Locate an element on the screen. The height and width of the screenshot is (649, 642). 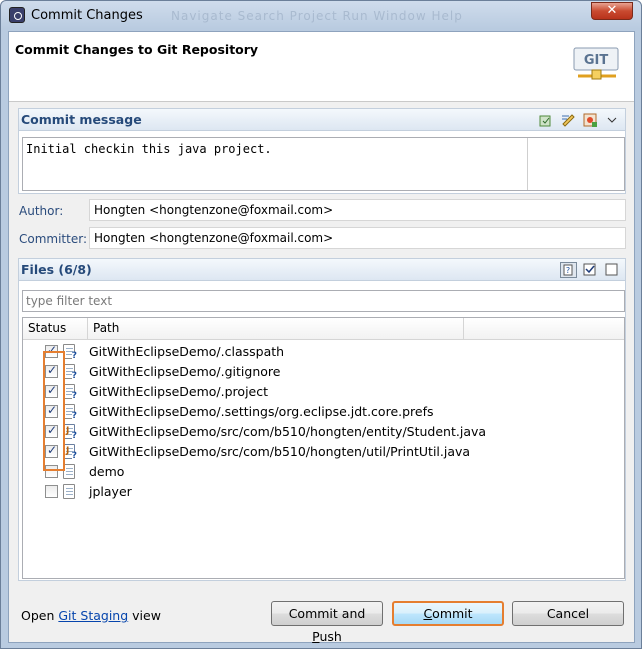
dialog-header: Commit Changes to Git Repository GIT is located at coordinates (321, 67).